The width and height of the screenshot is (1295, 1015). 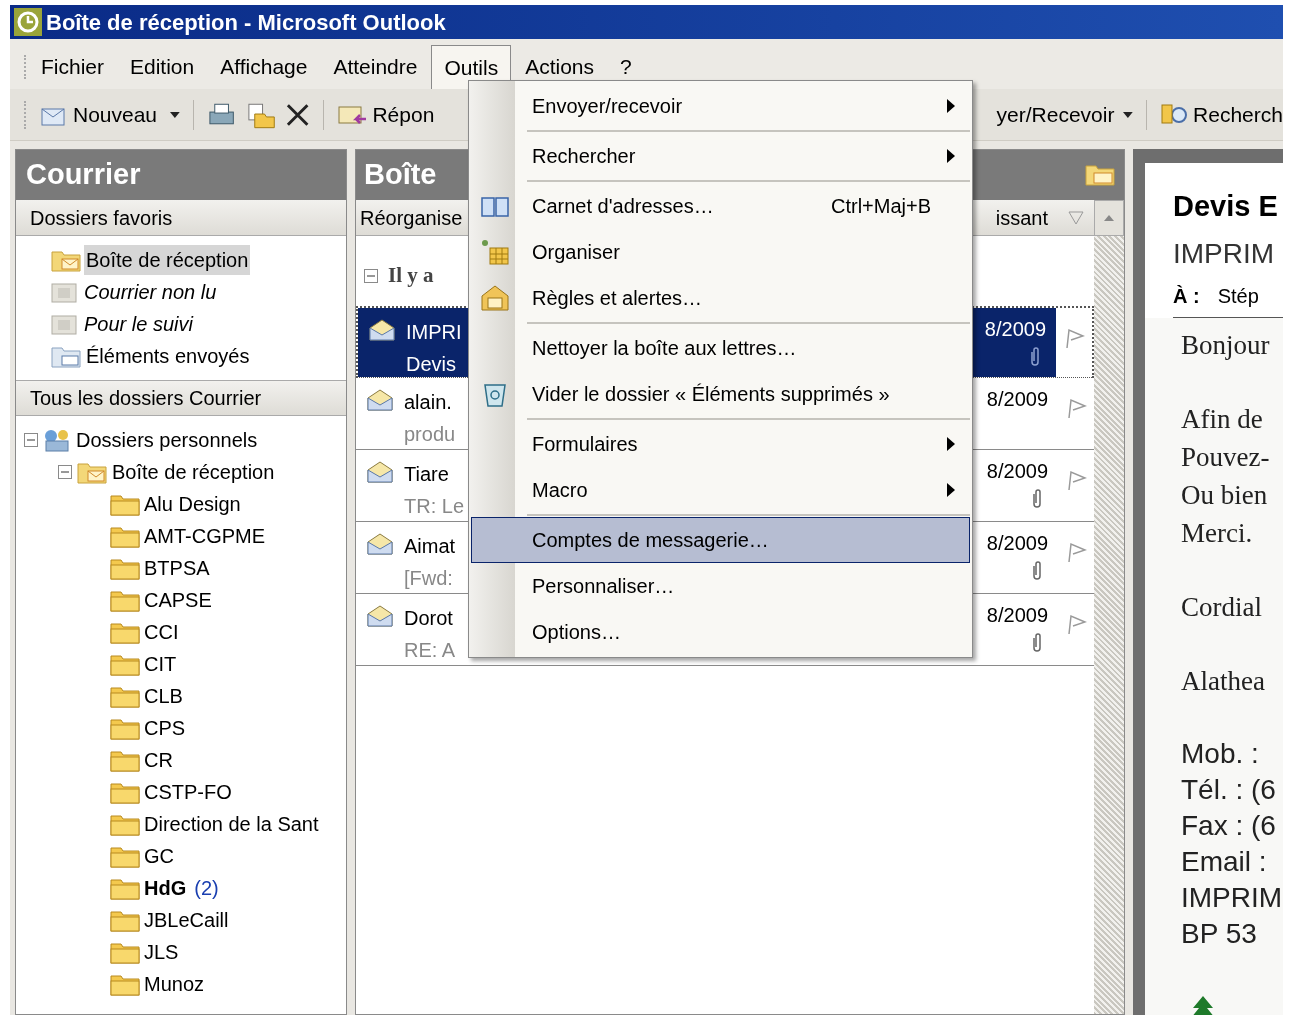 What do you see at coordinates (1224, 253) in the screenshot?
I see `email-sender: IMPRIM` at bounding box center [1224, 253].